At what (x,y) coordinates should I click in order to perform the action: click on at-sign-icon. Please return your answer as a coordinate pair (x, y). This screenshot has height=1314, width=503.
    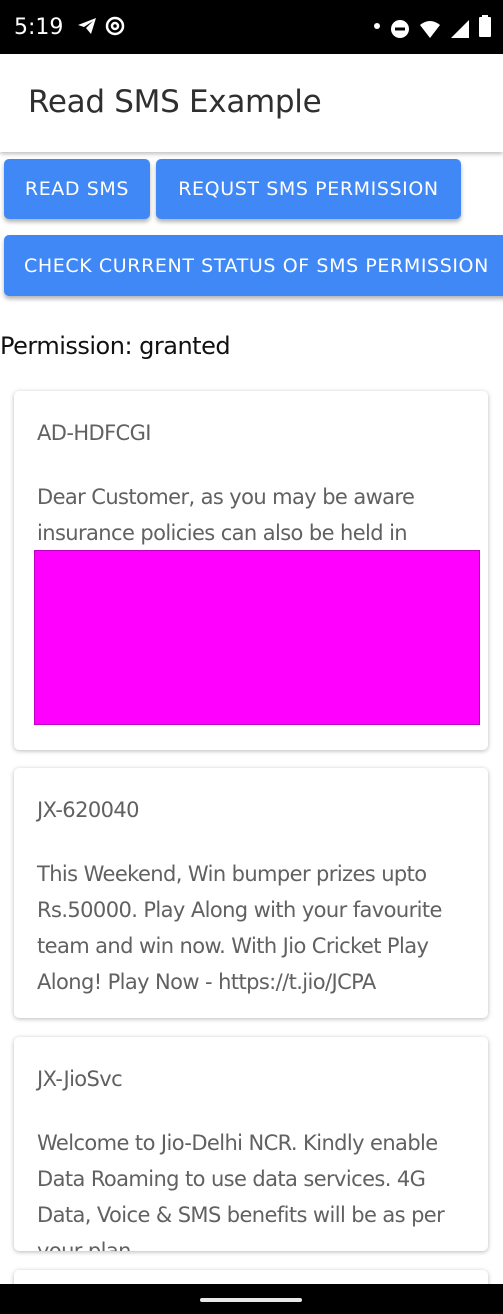
    Looking at the image, I should click on (115, 26).